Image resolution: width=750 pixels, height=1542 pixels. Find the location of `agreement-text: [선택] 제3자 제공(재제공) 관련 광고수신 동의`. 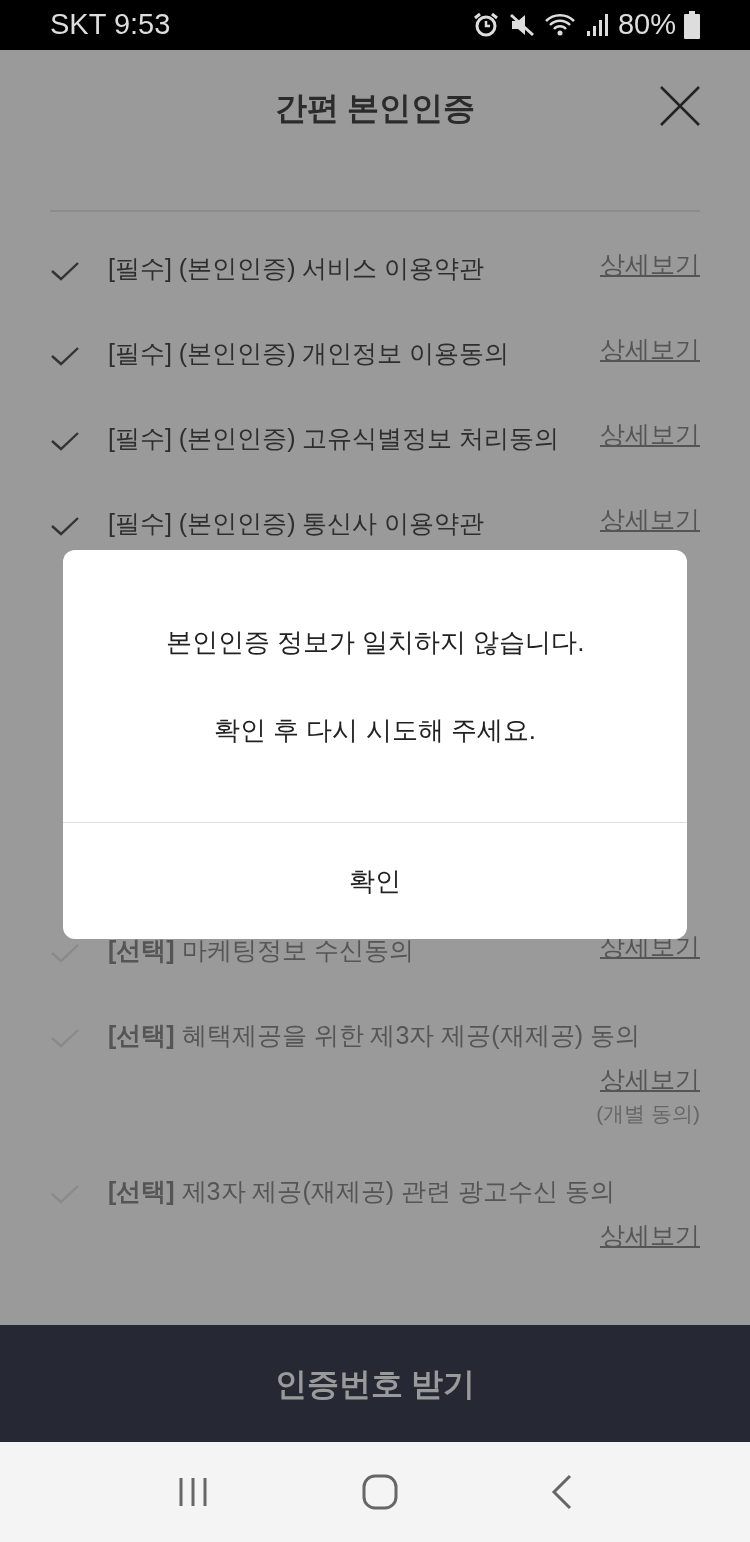

agreement-text: [선택] 제3자 제공(재제공) 관련 광고수신 동의 is located at coordinates (362, 1191).